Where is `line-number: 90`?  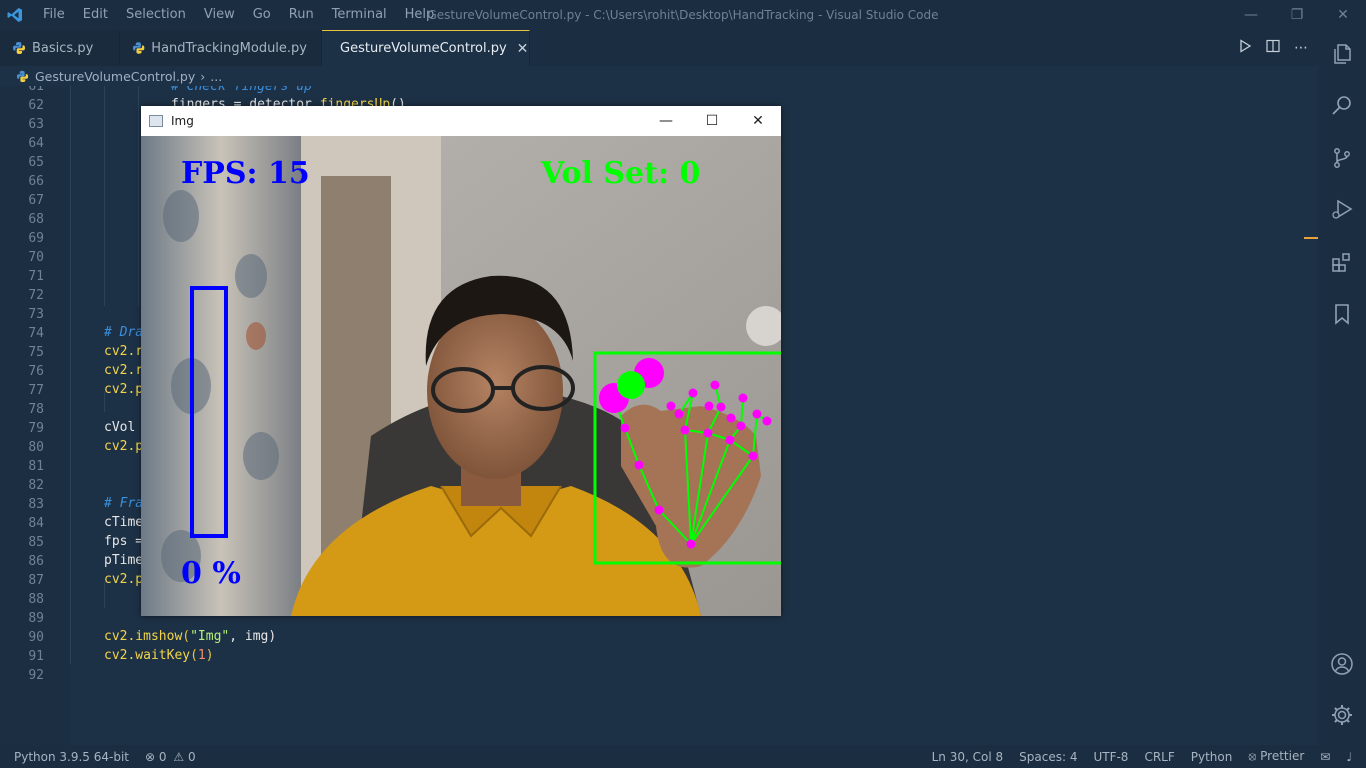 line-number: 90 is located at coordinates (36, 637).